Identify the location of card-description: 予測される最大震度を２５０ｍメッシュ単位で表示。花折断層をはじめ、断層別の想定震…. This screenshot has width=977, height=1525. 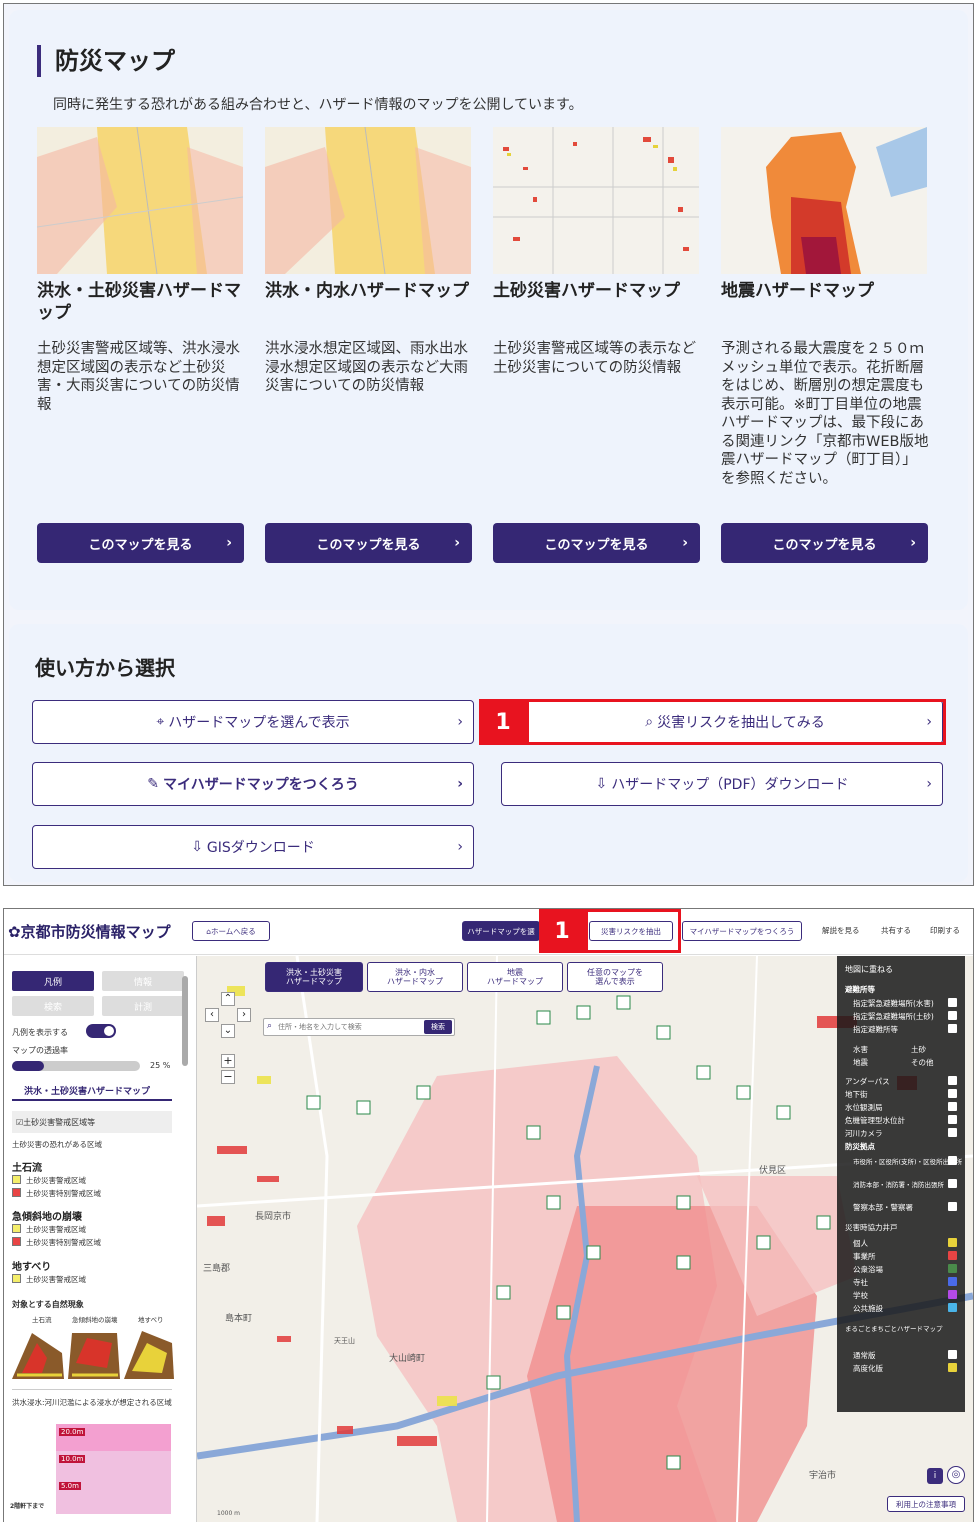
(825, 414).